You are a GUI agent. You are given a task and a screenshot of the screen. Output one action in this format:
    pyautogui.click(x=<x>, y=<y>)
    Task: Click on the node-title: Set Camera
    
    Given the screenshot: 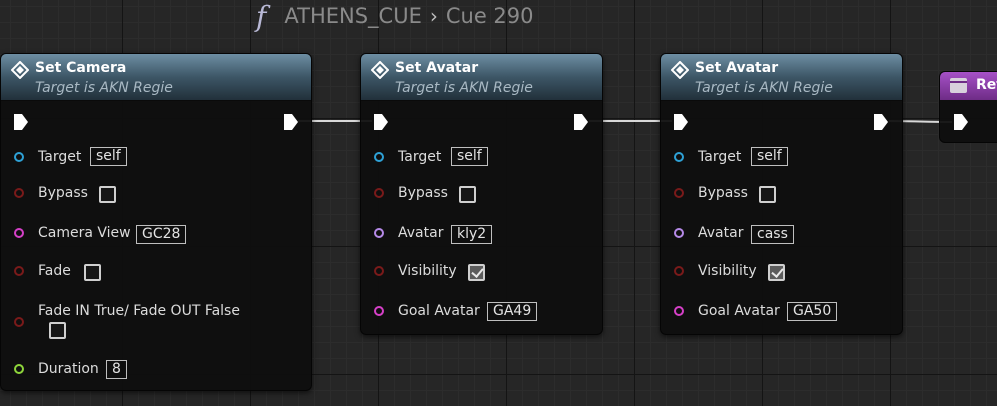 What is the action you would take?
    pyautogui.click(x=81, y=68)
    